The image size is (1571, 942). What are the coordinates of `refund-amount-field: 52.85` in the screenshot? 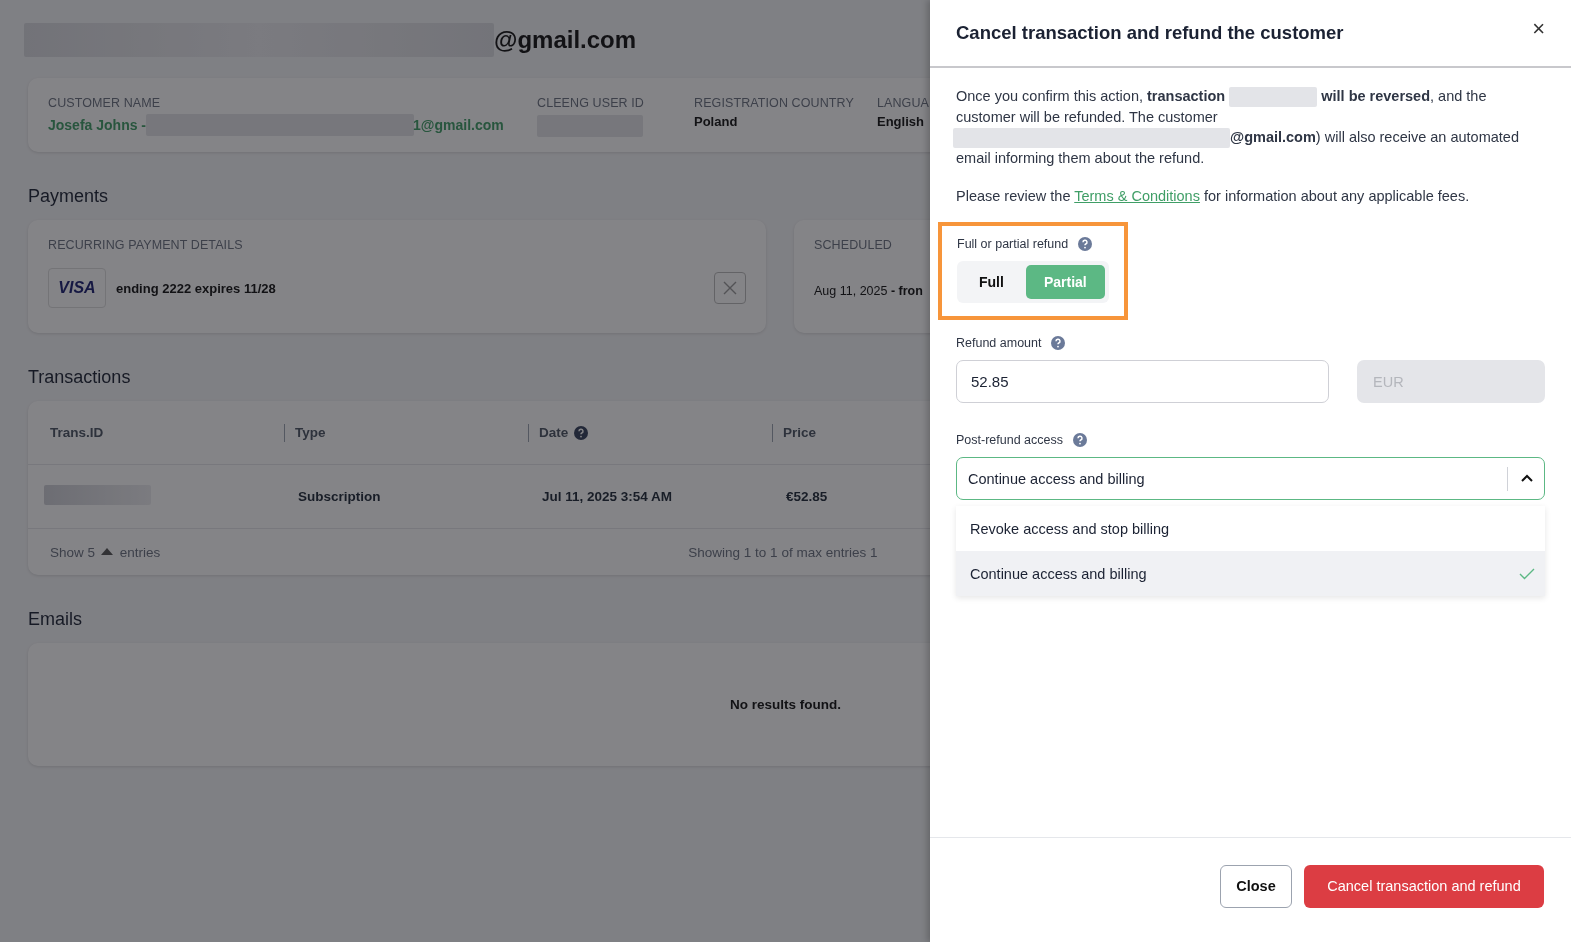 It's located at (1142, 382).